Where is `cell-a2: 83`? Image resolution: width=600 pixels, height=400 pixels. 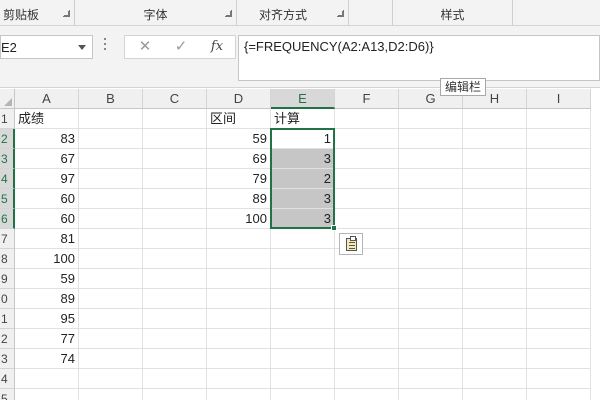
cell-a2: 83 is located at coordinates (47, 139).